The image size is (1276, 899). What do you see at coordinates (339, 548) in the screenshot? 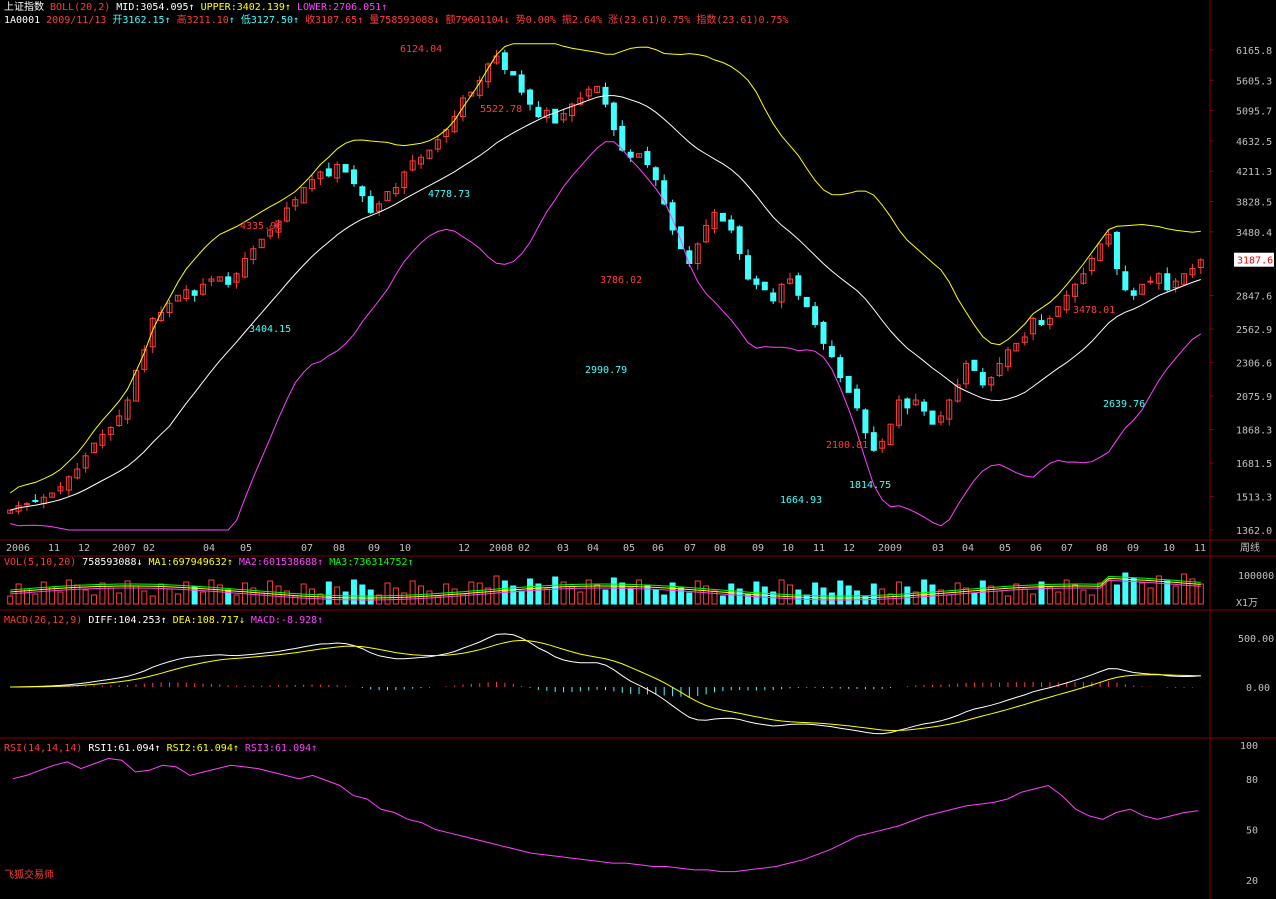
I see `time-axis-label: 08` at bounding box center [339, 548].